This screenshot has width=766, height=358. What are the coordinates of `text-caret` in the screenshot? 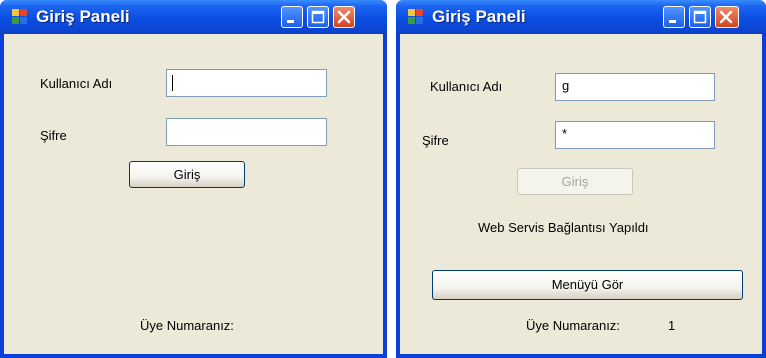 It's located at (172, 83).